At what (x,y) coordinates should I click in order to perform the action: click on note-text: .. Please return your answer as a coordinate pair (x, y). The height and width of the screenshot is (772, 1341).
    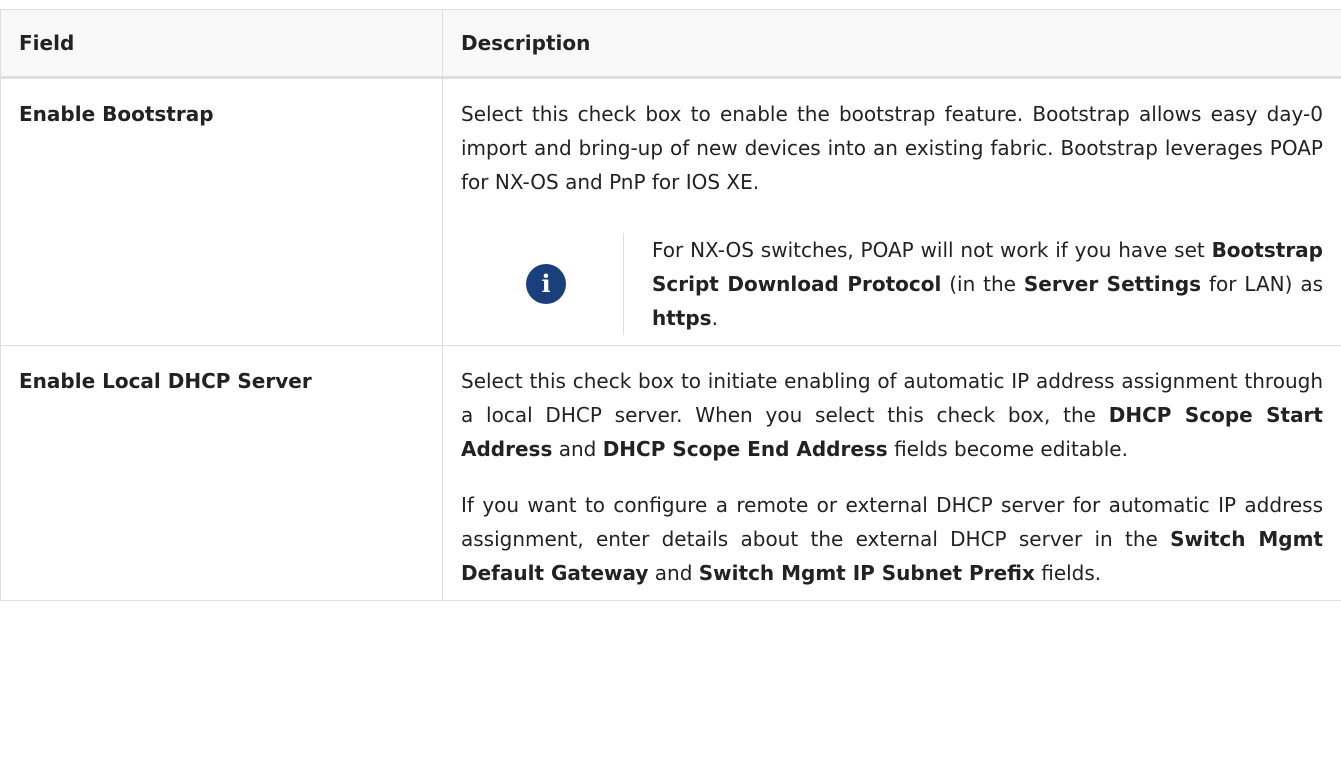
    Looking at the image, I should click on (714, 318).